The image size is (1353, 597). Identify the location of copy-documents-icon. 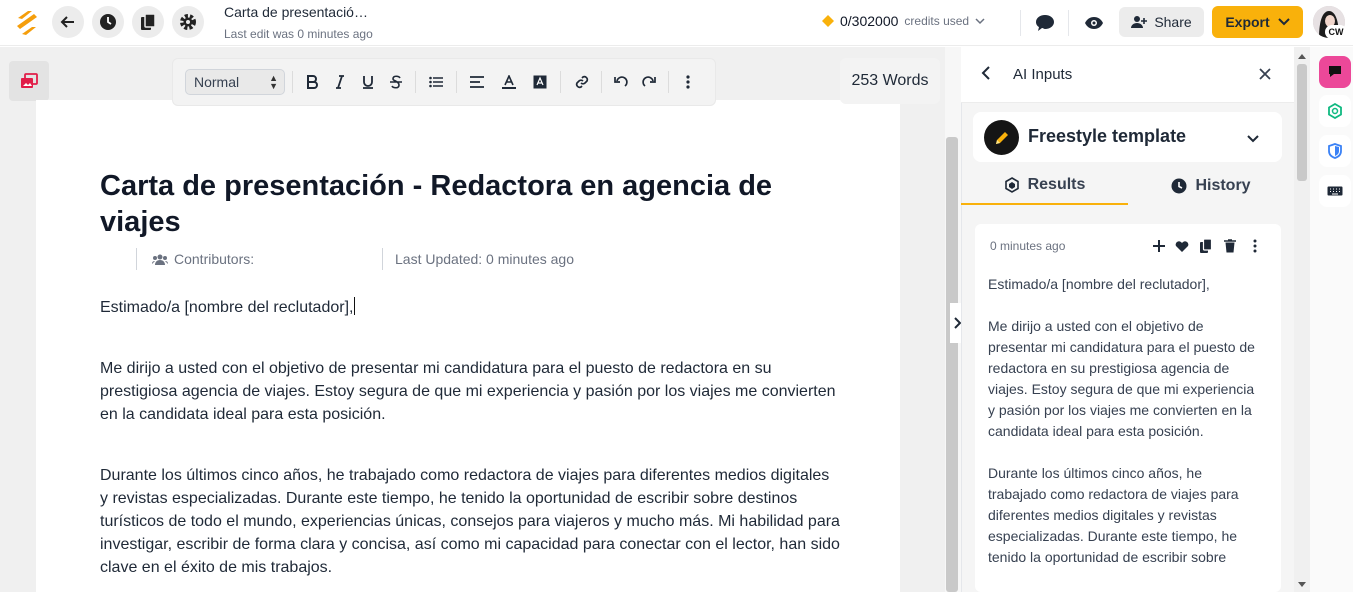
(148, 21).